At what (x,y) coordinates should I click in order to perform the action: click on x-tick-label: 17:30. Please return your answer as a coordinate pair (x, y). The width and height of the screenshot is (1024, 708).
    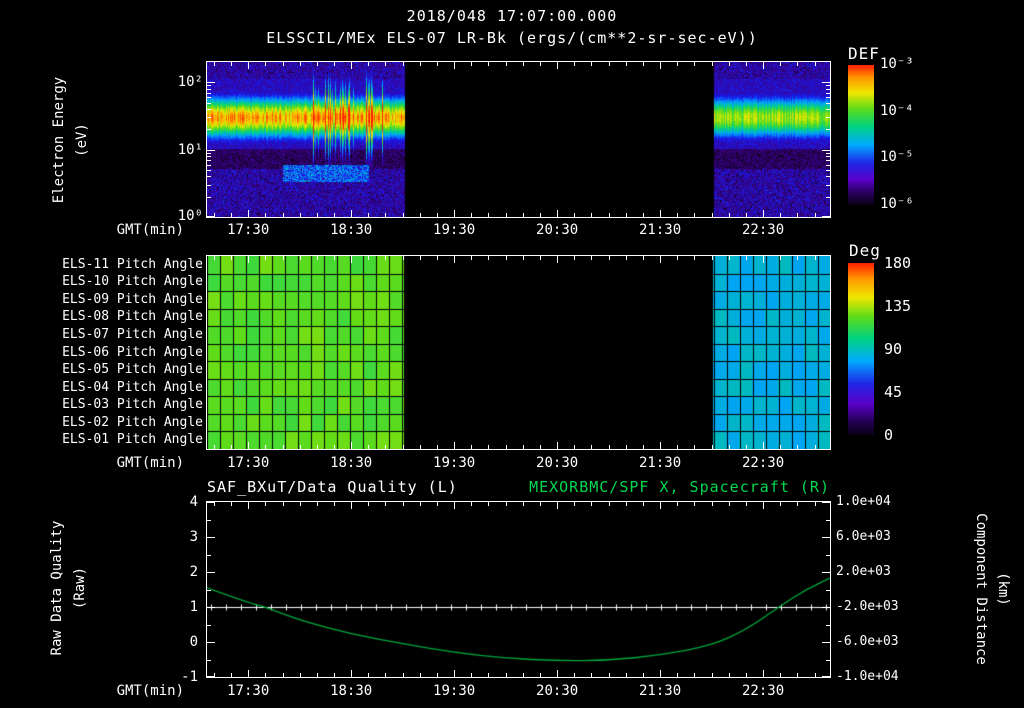
    Looking at the image, I should click on (248, 463).